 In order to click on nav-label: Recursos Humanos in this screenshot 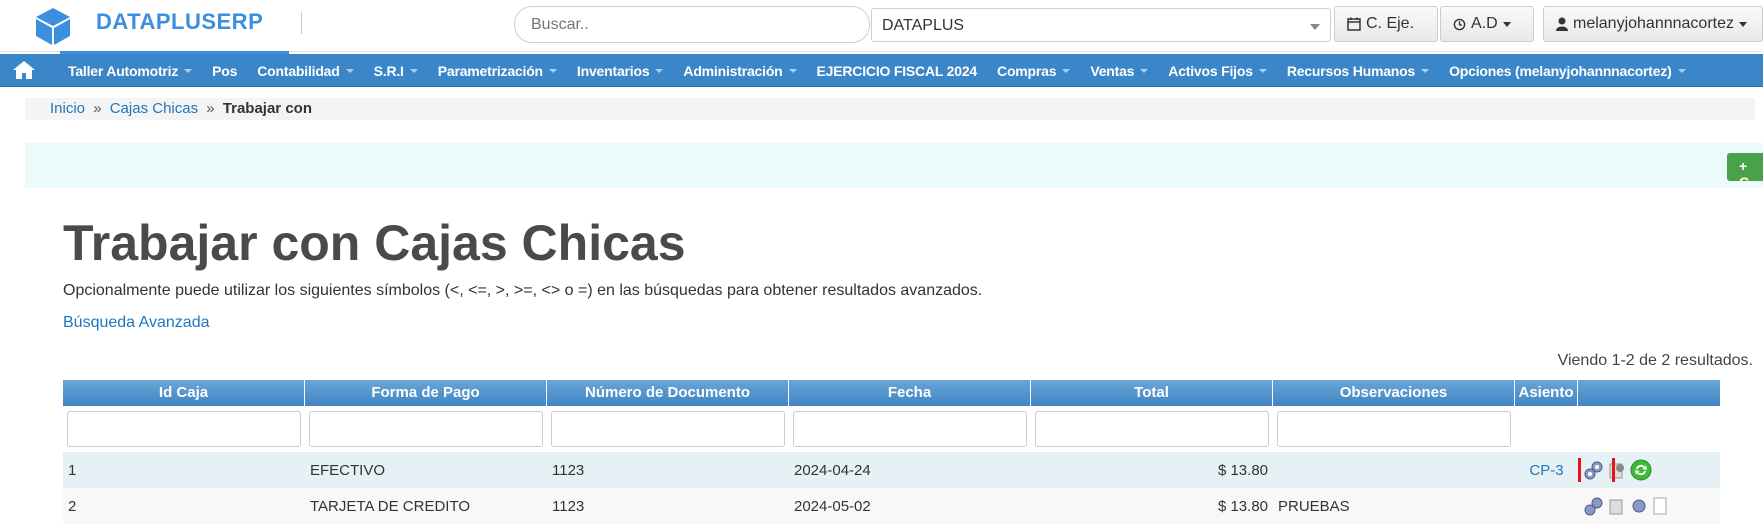, I will do `click(1351, 70)`.